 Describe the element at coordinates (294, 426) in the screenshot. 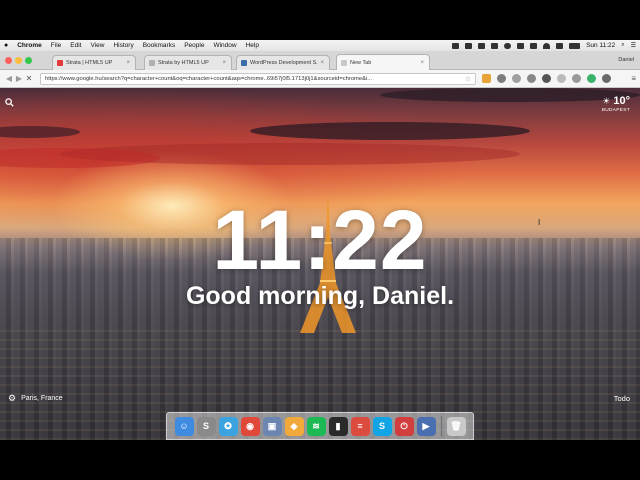

I see `dock-sketch-icon: ◆` at that location.